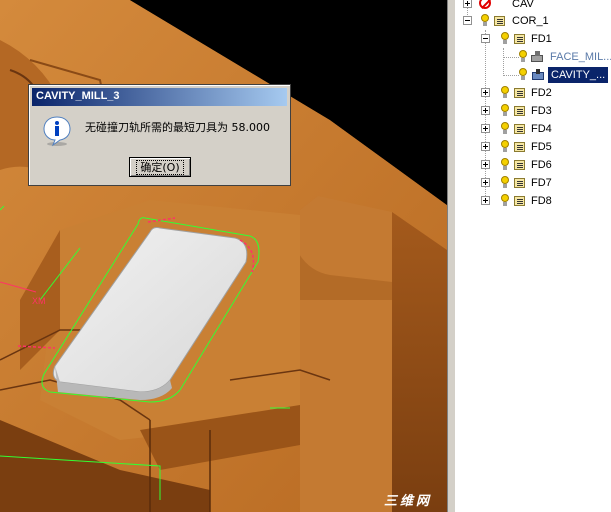  What do you see at coordinates (541, 129) in the screenshot?
I see `tree-item-label: FD4` at bounding box center [541, 129].